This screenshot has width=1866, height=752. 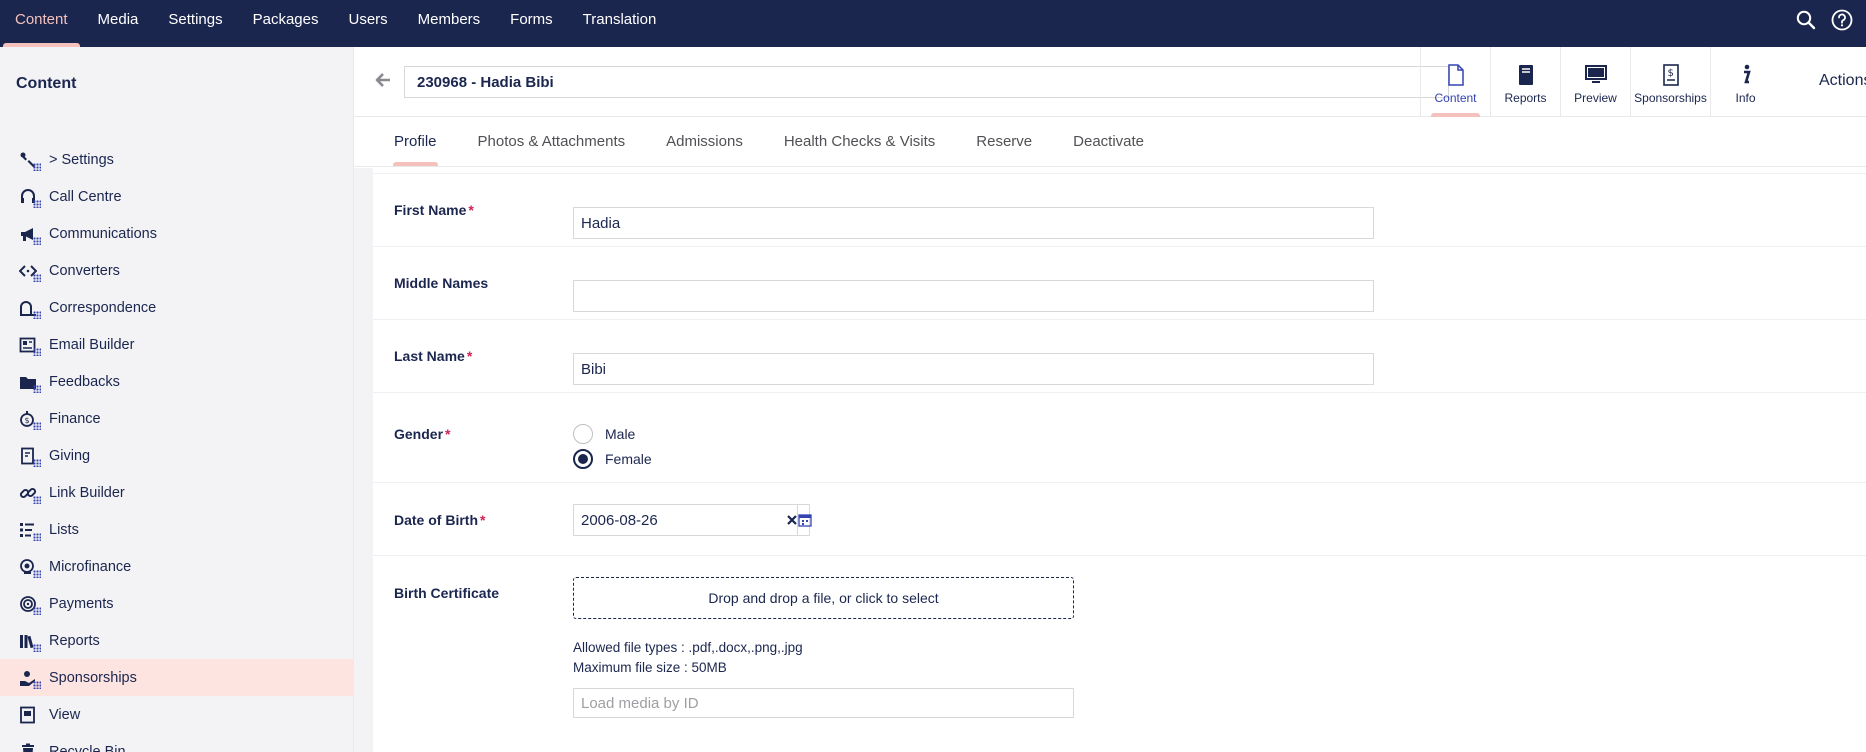 I want to click on app-info: Info, so click(x=1745, y=82).